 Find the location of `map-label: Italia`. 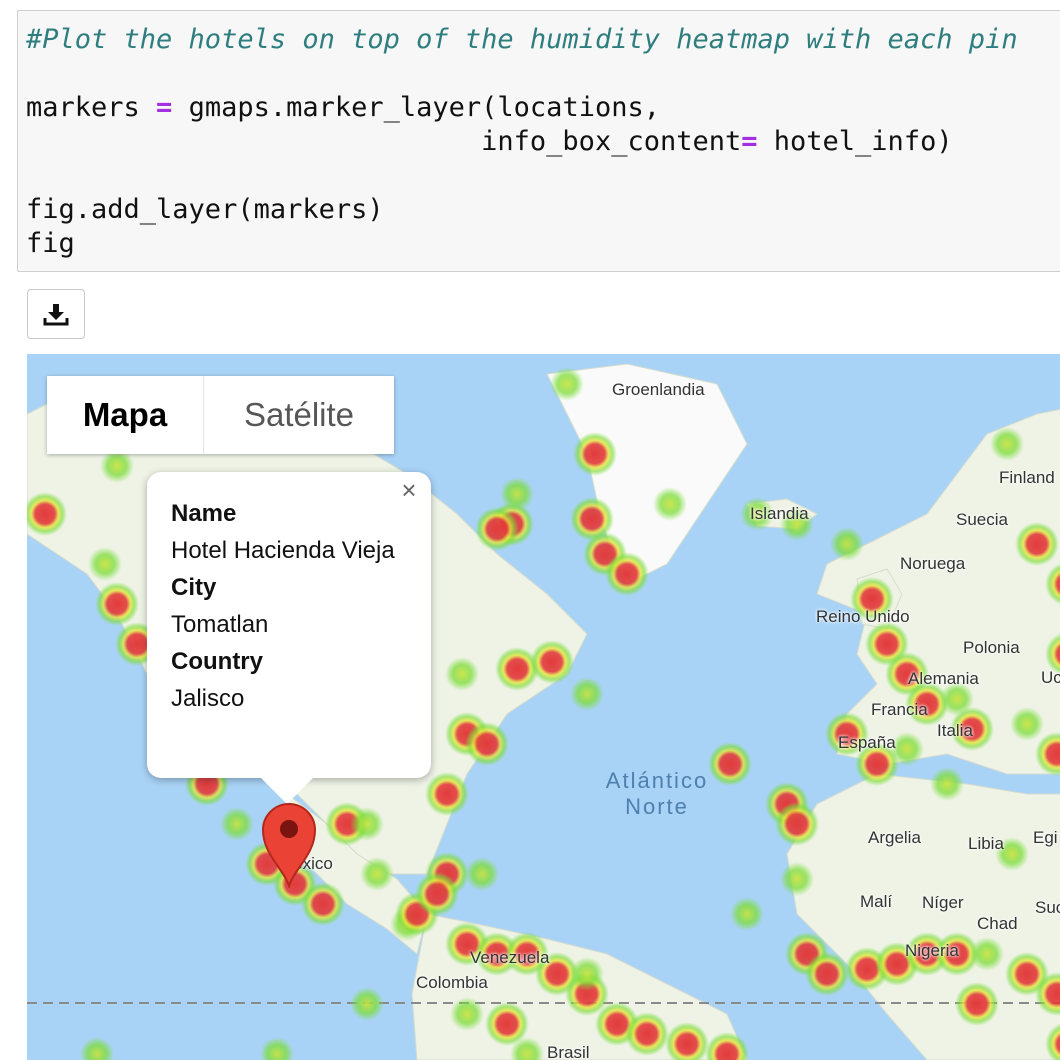

map-label: Italia is located at coordinates (955, 730).